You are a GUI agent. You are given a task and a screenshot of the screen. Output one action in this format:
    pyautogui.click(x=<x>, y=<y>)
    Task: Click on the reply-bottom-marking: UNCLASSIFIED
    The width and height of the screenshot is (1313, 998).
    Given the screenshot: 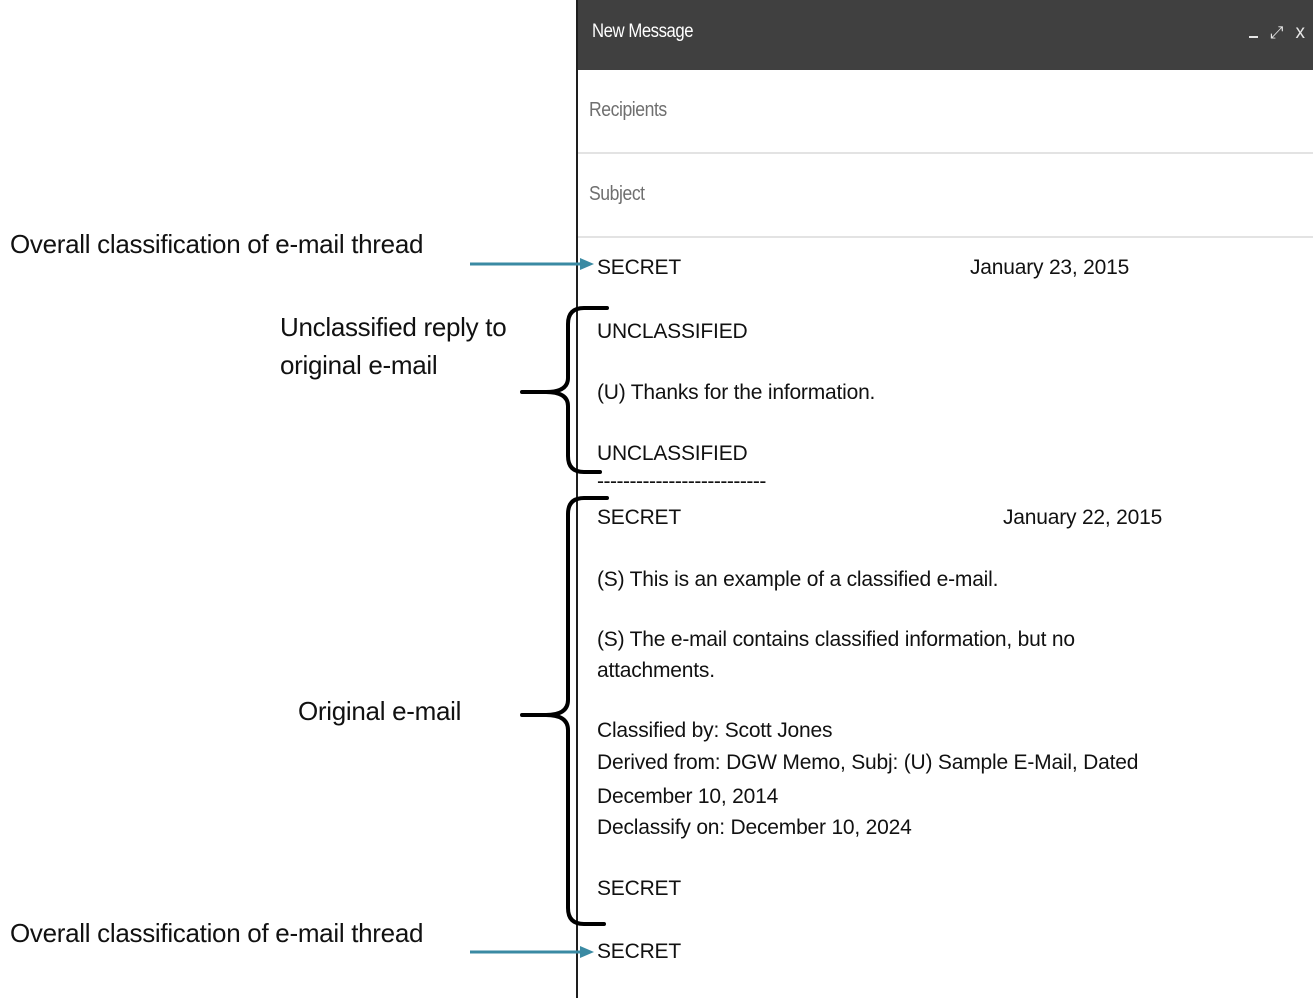 What is the action you would take?
    pyautogui.click(x=672, y=453)
    